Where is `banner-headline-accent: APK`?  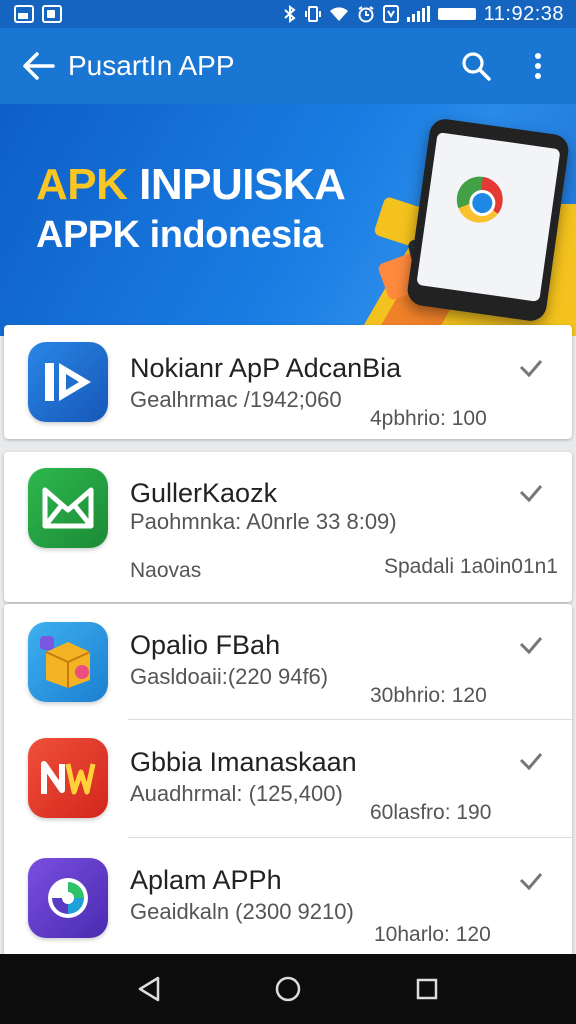 banner-headline-accent: APK is located at coordinates (82, 184).